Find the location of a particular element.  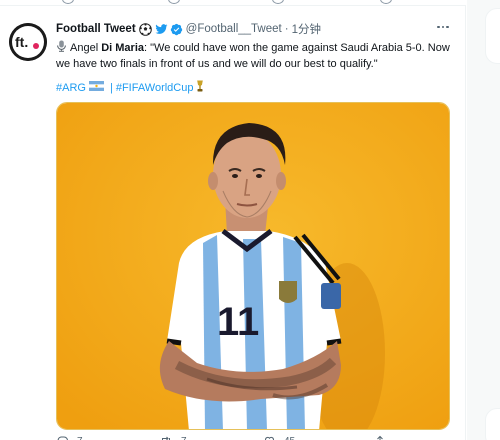

reply-button: 7 is located at coordinates (69, 437).